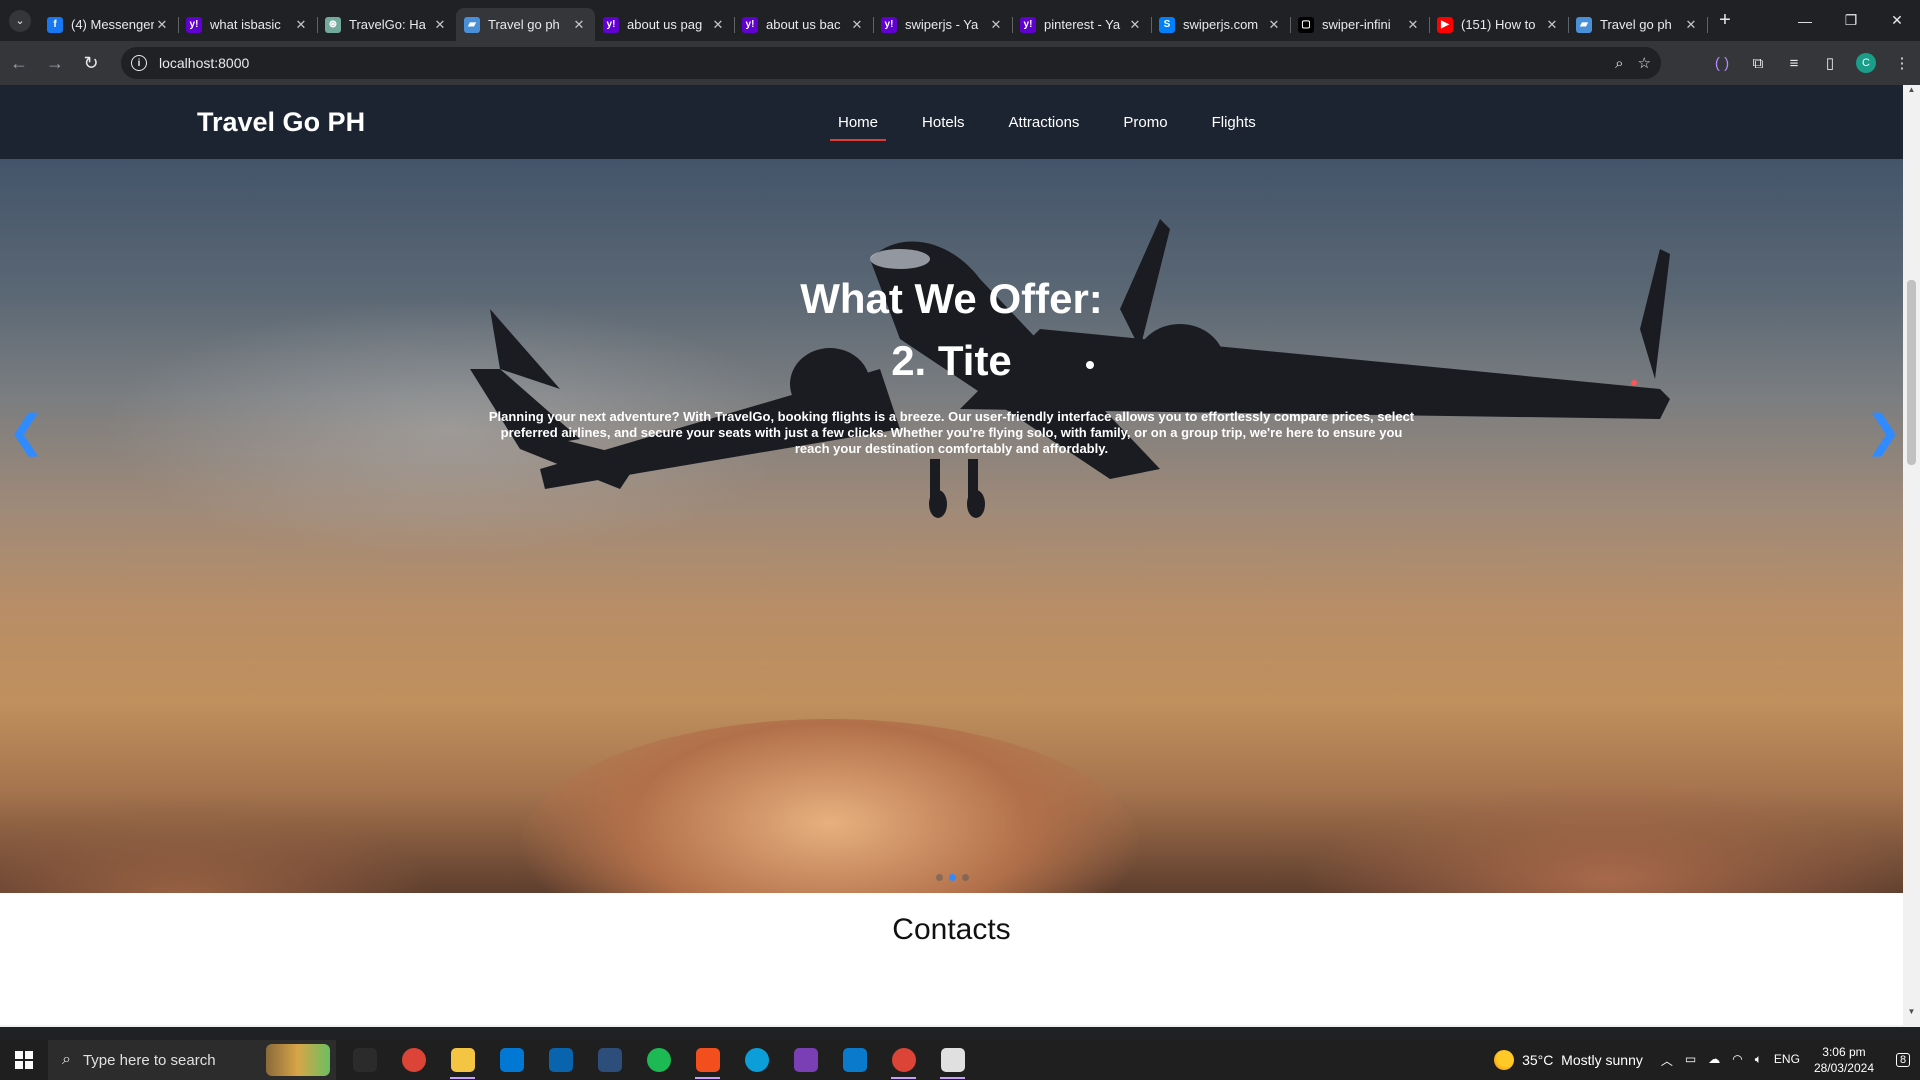  What do you see at coordinates (1758, 1060) in the screenshot?
I see `volume-icon: 🔈︎` at bounding box center [1758, 1060].